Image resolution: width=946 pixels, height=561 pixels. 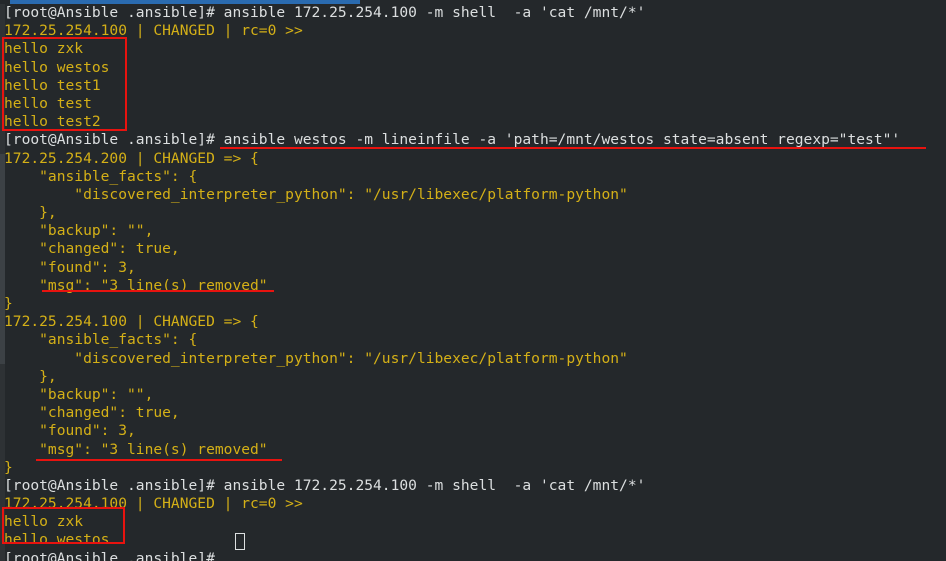 I want to click on terminal-line: [root@Ansible .ansible]#, so click(x=109, y=555).